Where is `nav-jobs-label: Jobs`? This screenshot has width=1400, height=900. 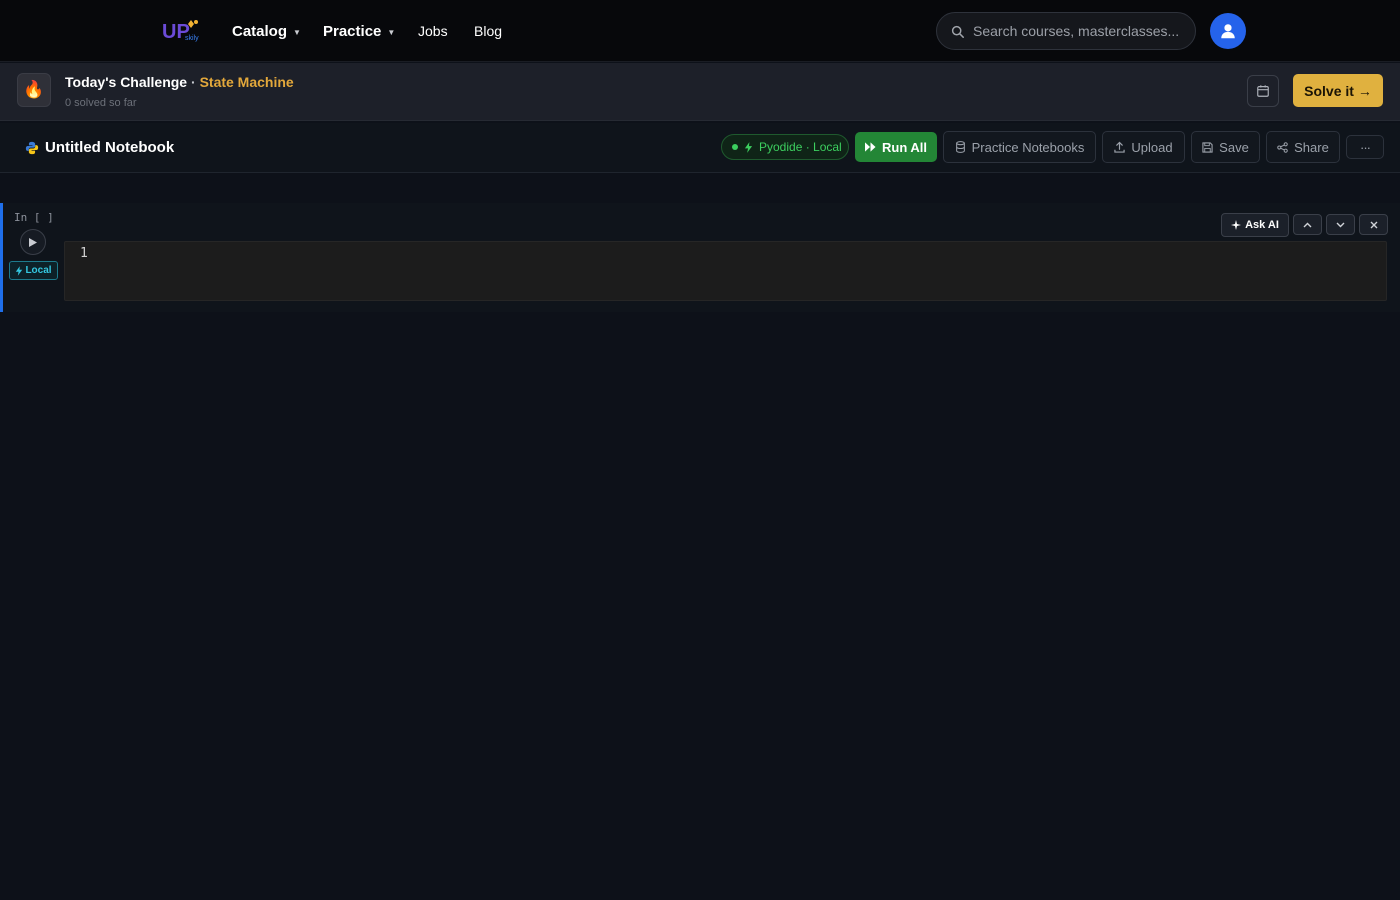 nav-jobs-label: Jobs is located at coordinates (433, 31).